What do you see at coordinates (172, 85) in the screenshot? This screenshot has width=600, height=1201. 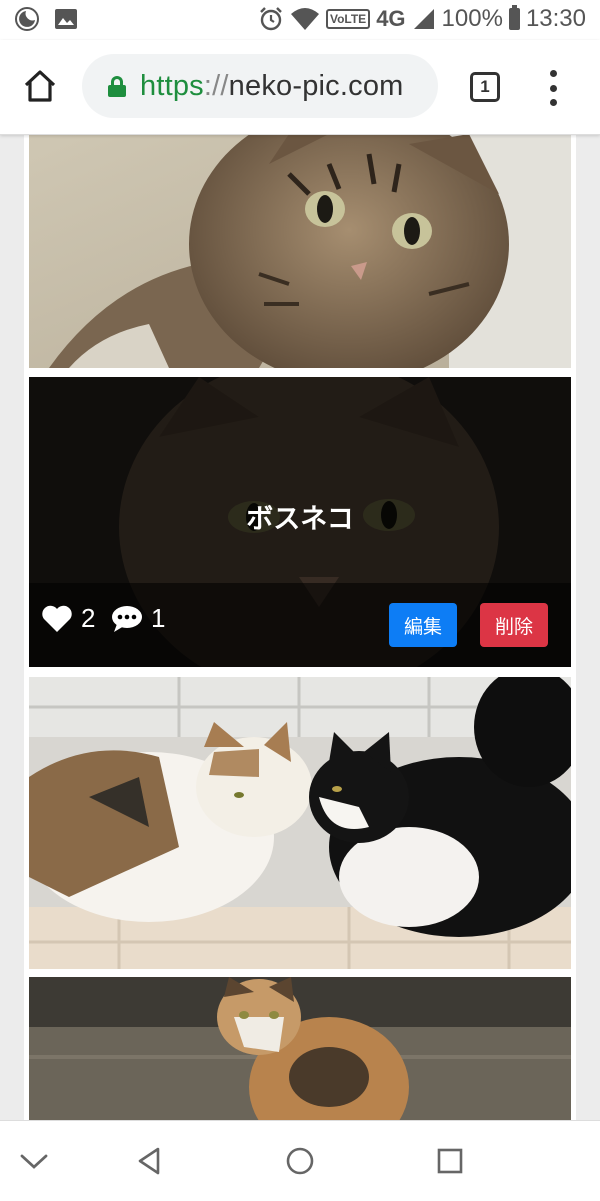 I see `url-scheme: https` at bounding box center [172, 85].